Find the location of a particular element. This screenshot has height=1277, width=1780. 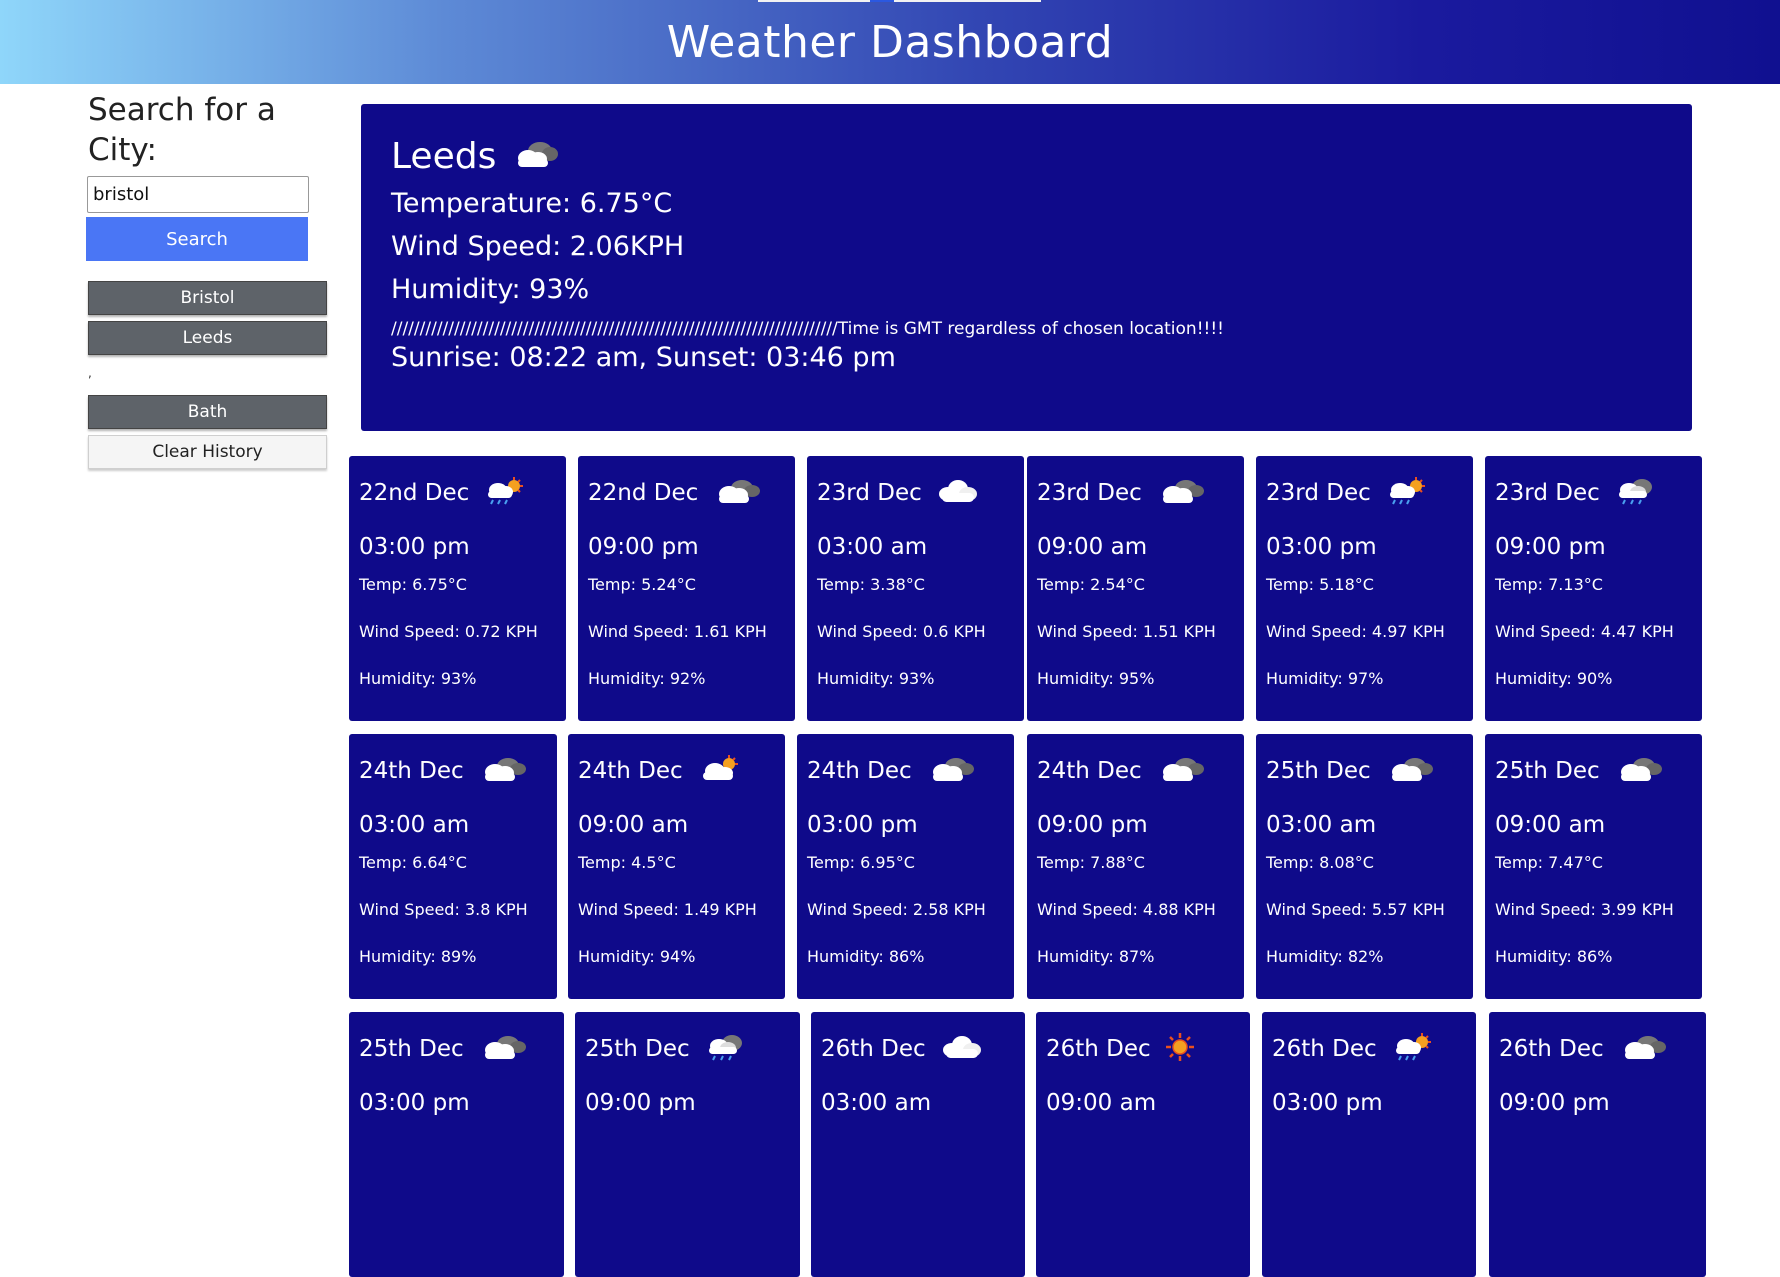

history-button-bristol: Bristol is located at coordinates (207, 298).